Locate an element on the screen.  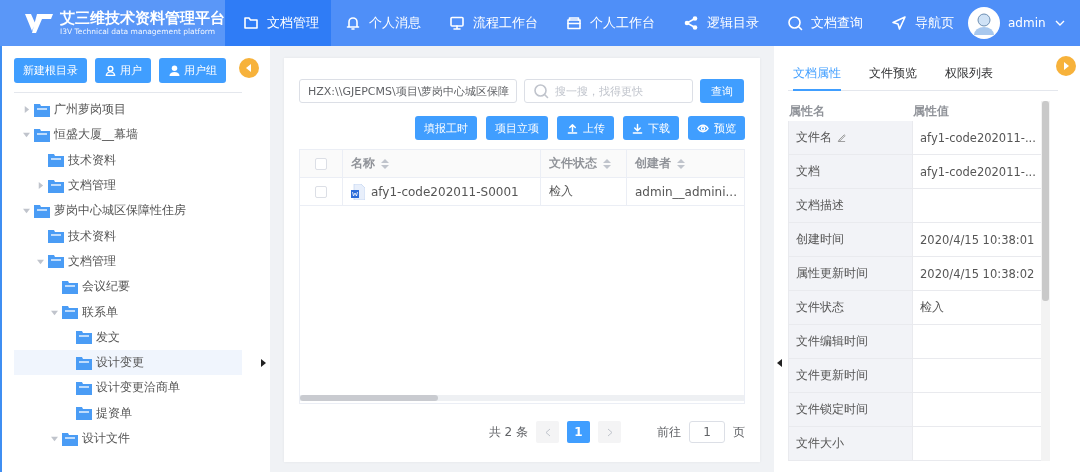
chevron-left-icon is located at coordinates (547, 432).